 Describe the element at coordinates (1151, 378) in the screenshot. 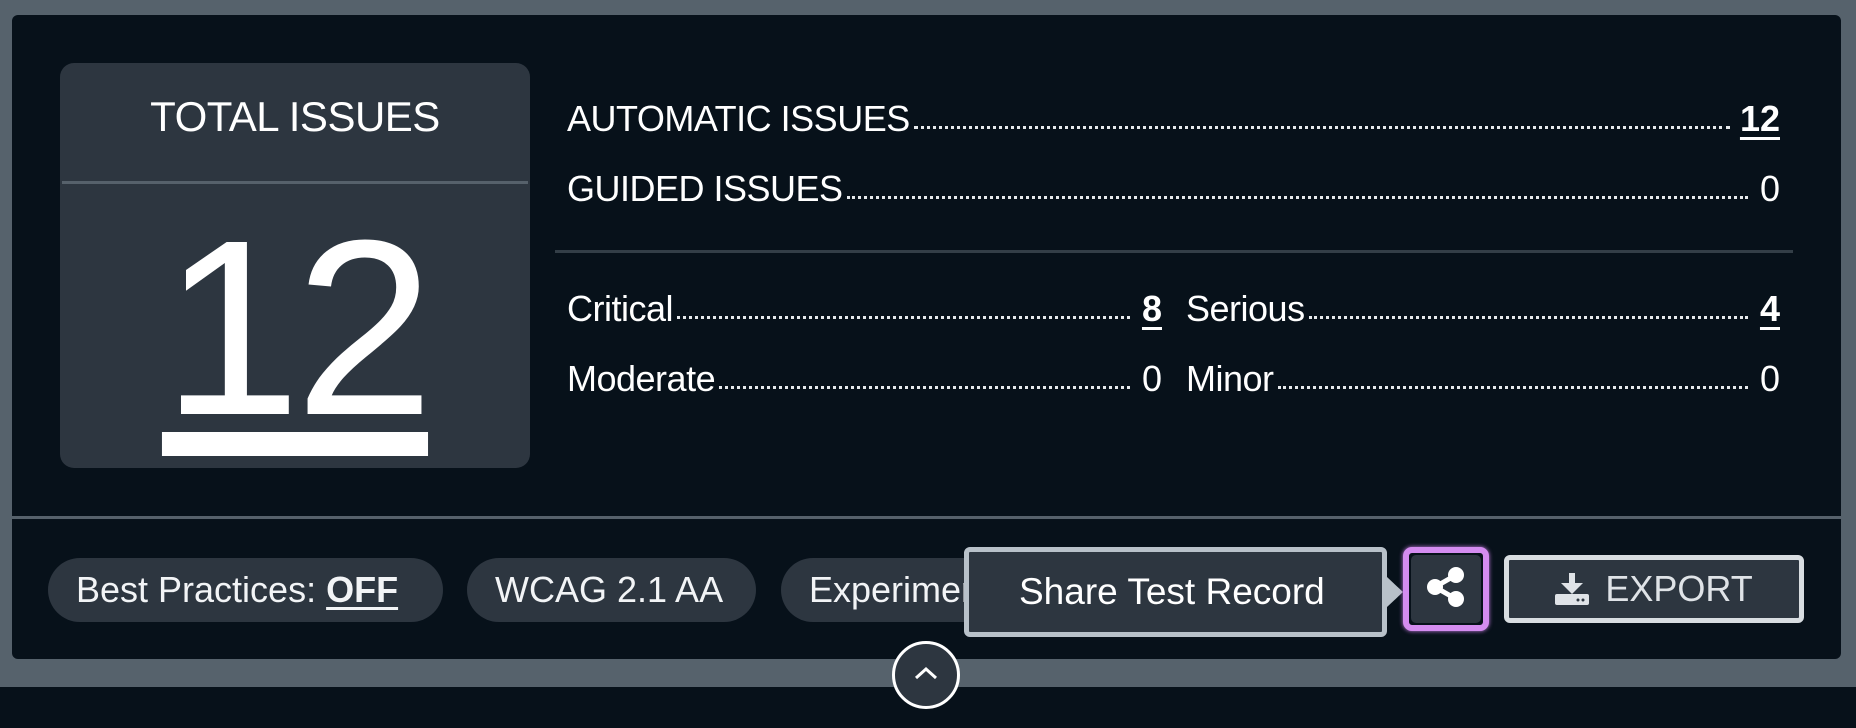

I see `severity-moderate-count: 0` at that location.